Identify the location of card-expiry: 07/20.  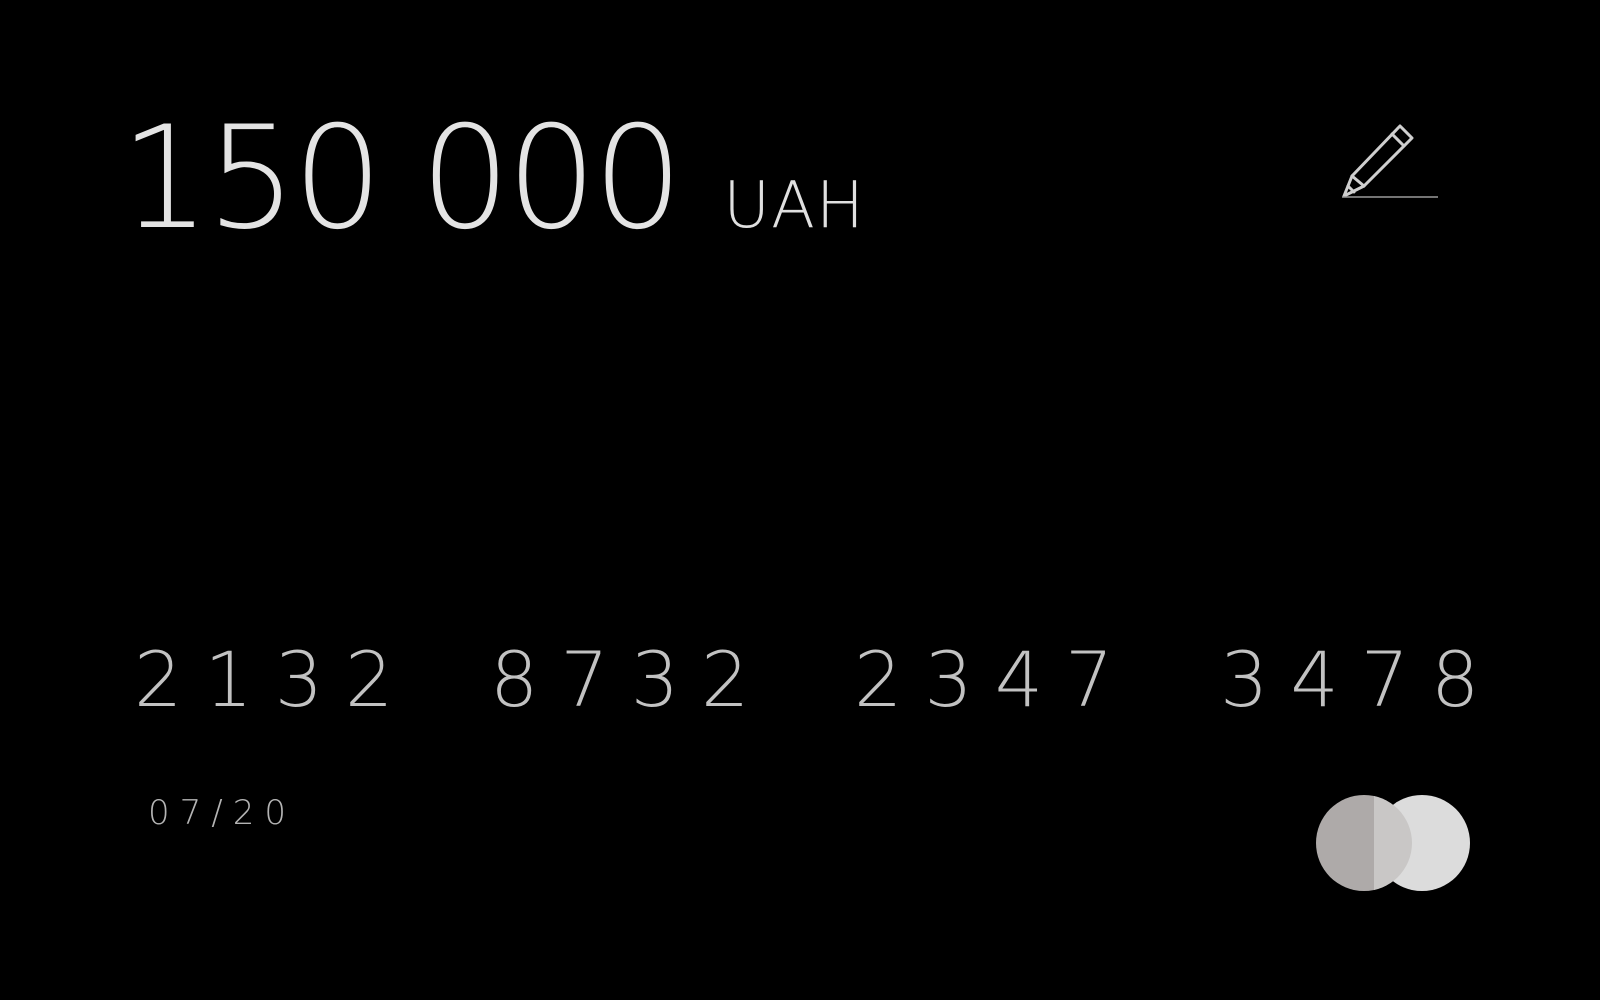
(222, 813).